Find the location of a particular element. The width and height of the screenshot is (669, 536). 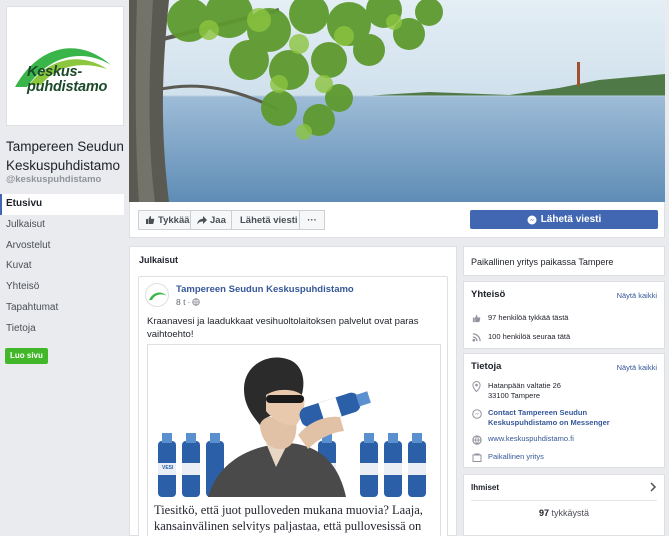

website-link: www.keskuspuhdistamo.fi is located at coordinates (531, 439).